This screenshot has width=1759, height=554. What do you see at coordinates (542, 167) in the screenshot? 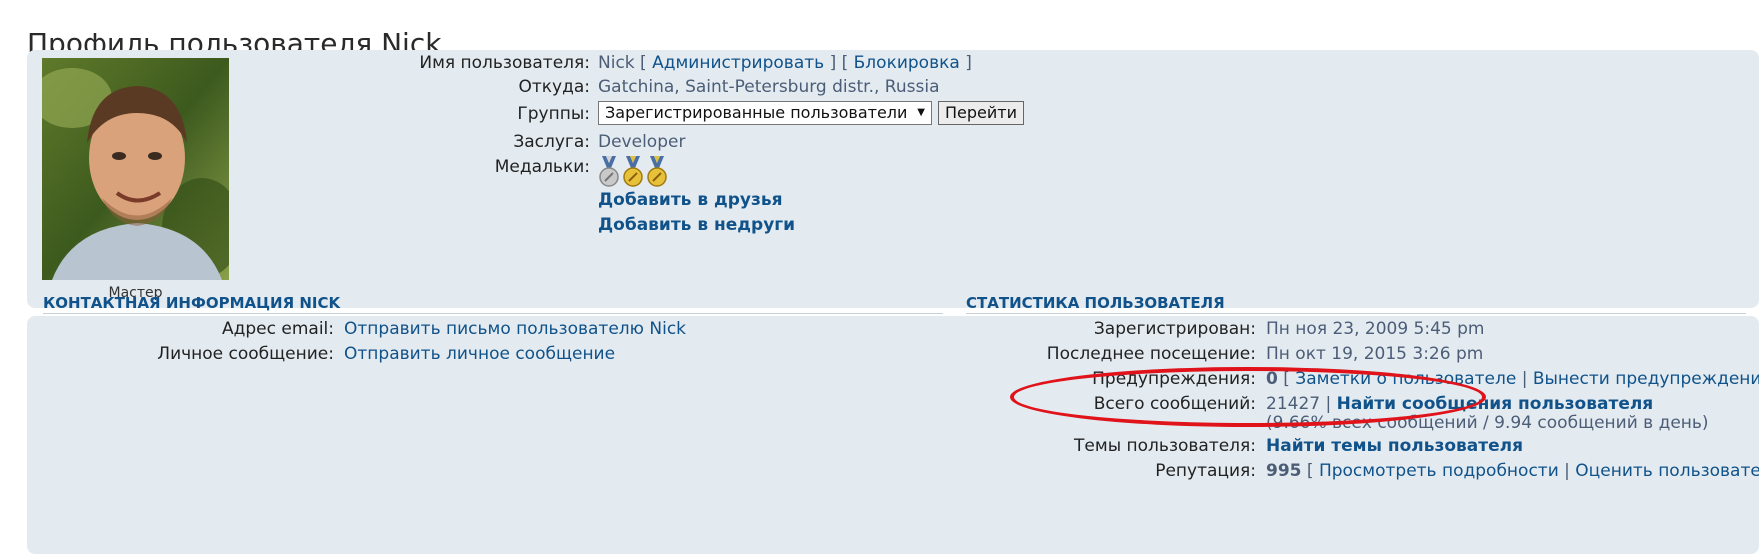
I see `medals-label: Медальки:` at bounding box center [542, 167].